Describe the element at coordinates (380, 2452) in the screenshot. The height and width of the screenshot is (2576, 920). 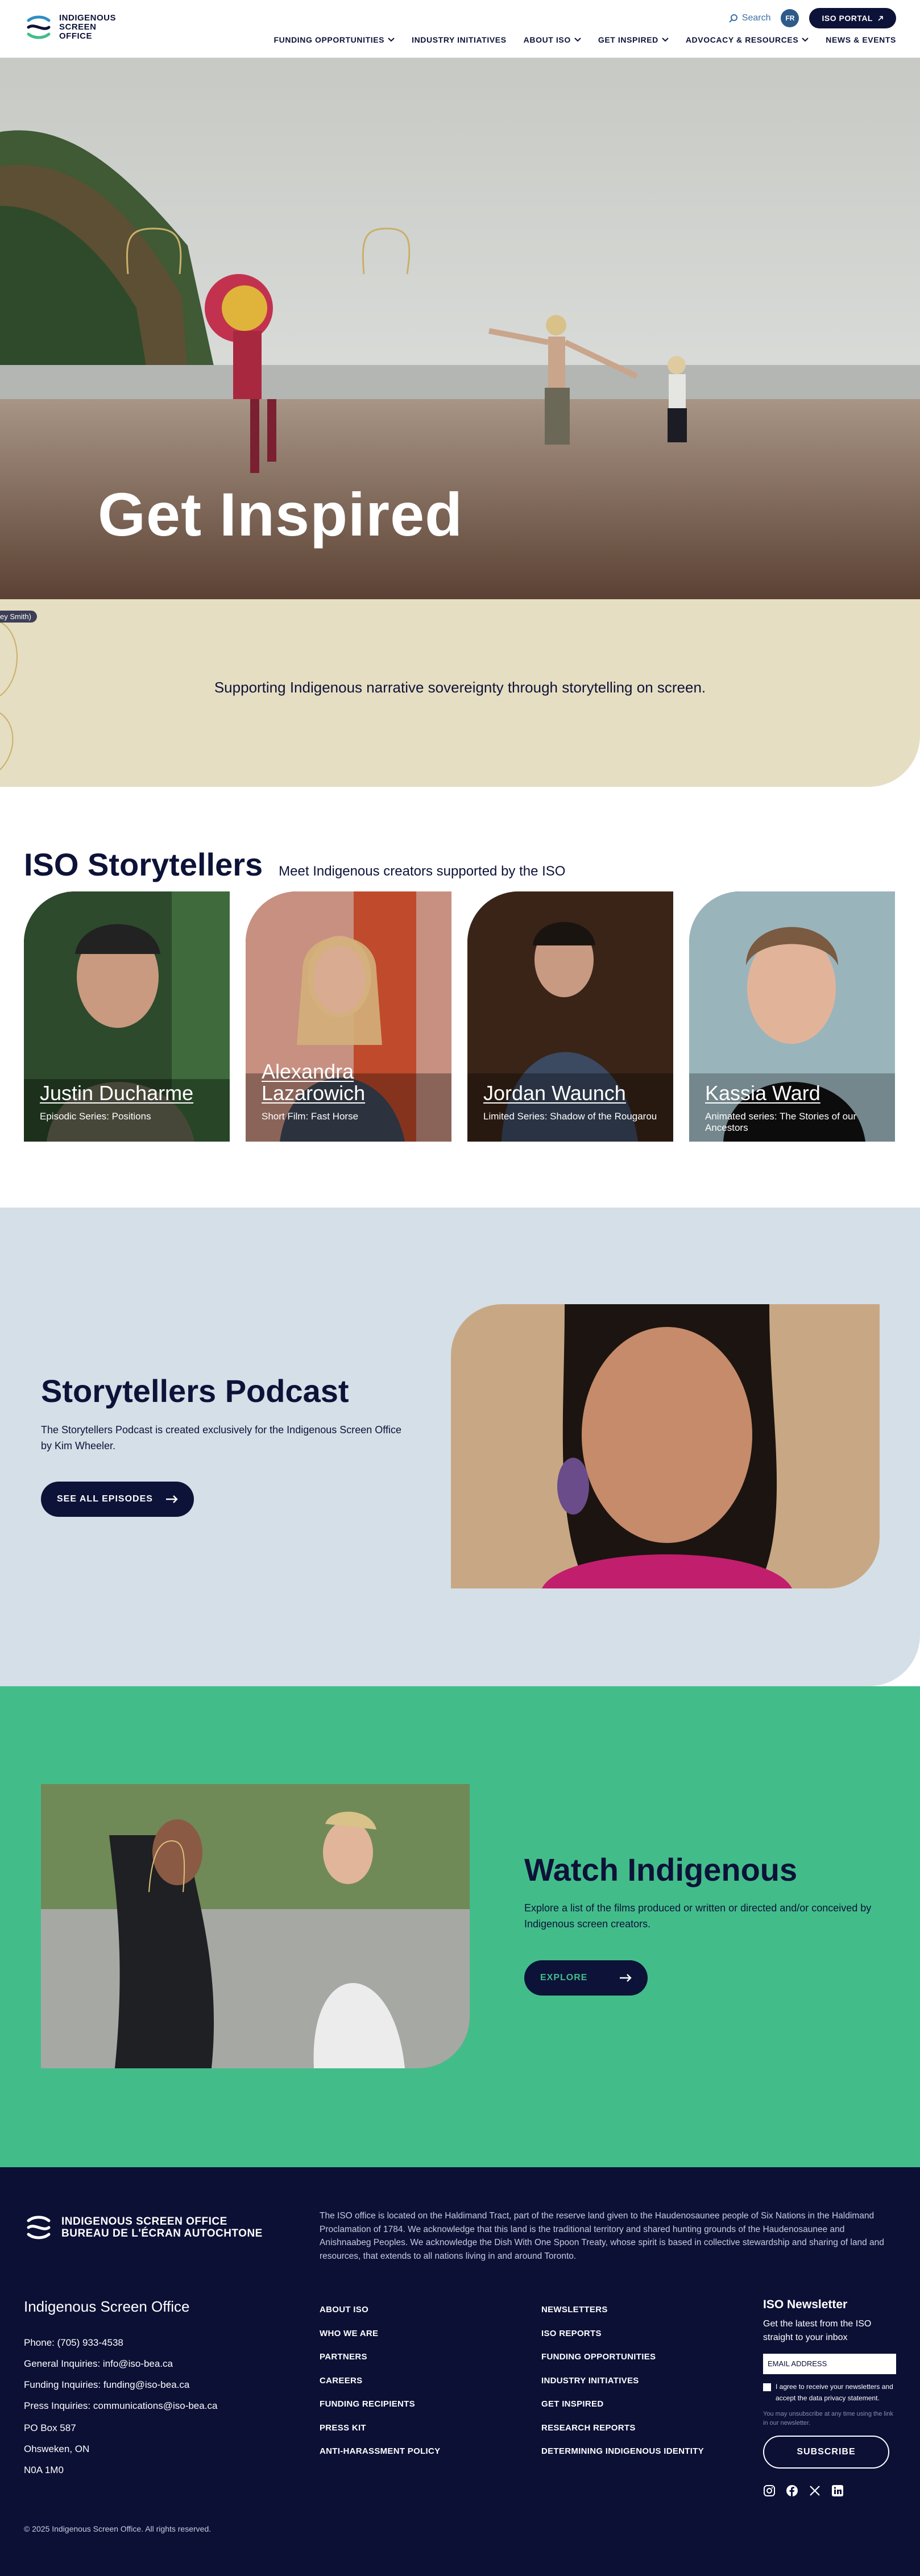
I see `footer-link: ANTI-HARASSMENT POLICY` at that location.